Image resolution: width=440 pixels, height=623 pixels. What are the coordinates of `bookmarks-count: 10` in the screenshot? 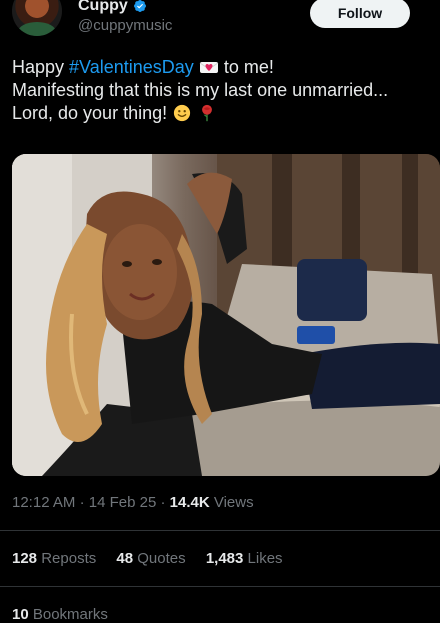 It's located at (20, 614).